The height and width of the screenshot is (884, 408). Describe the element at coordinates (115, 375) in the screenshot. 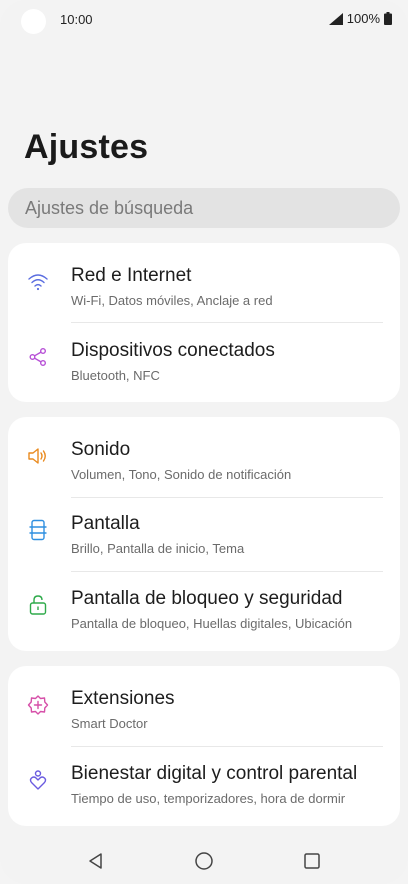

I see `settings-item-subtitle: Bluetooth, NFC` at that location.